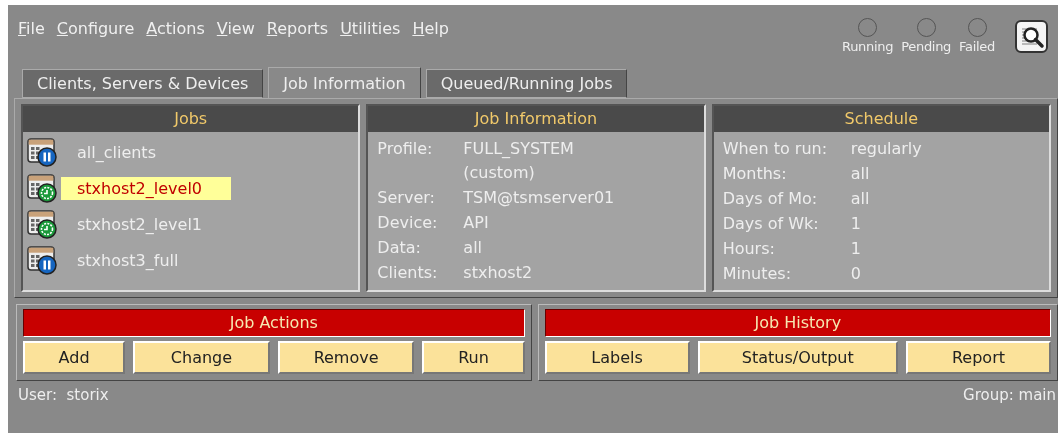 This screenshot has height=433, width=1058. Describe the element at coordinates (977, 46) in the screenshot. I see `status-label: Failed` at that location.